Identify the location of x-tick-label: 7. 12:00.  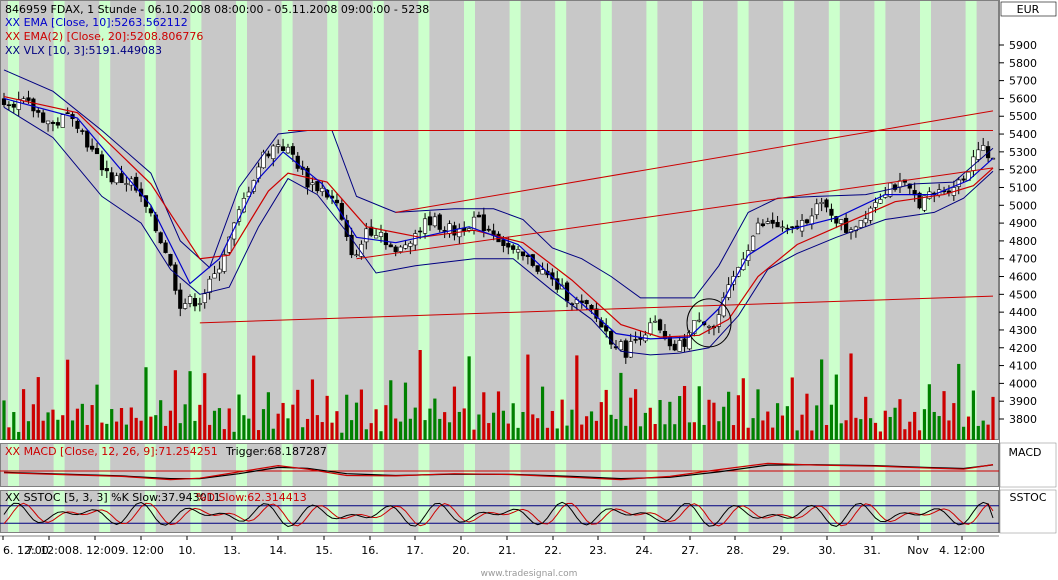
(49, 550).